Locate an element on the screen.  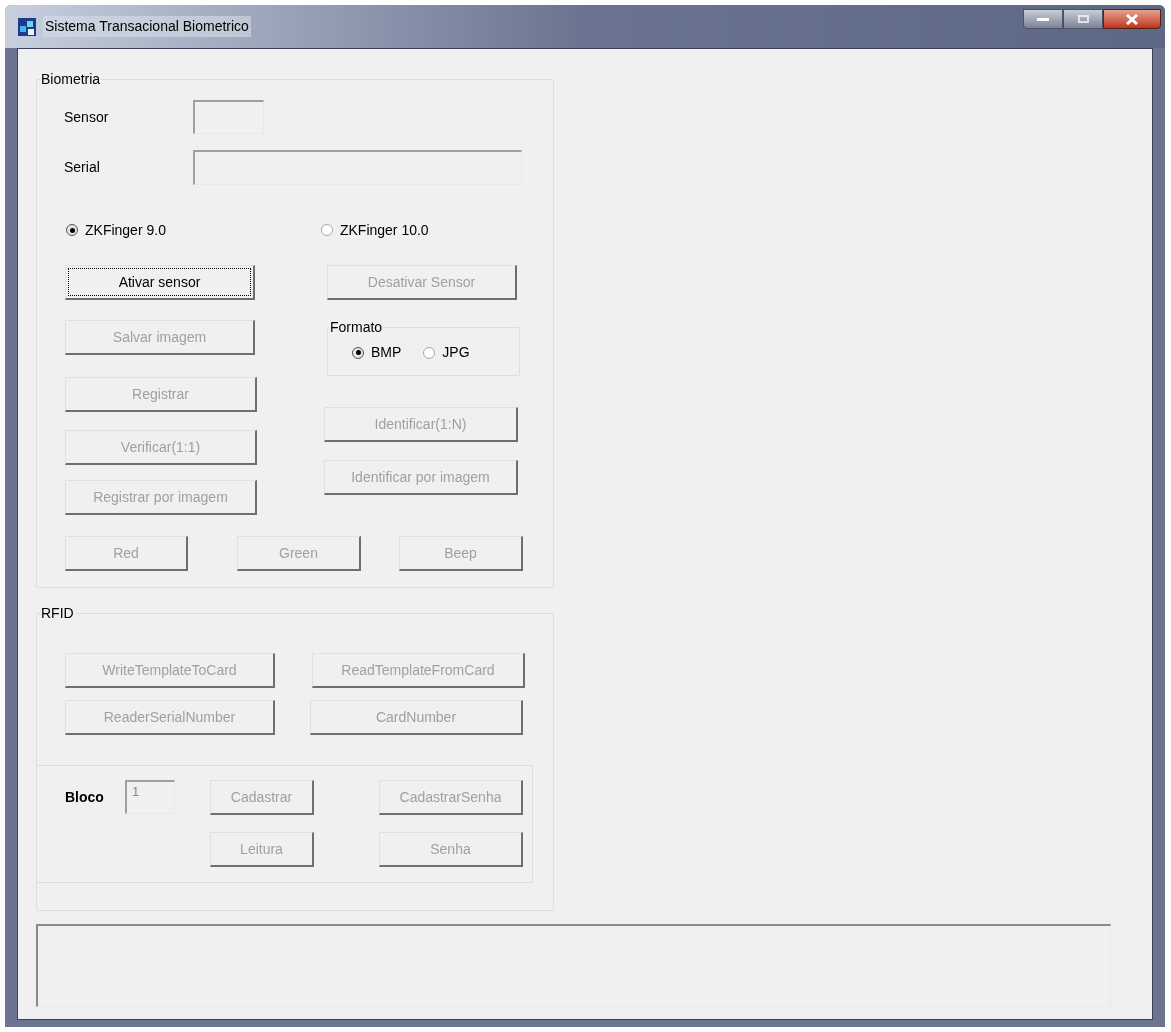
radio-button: ZKFinger 9.0 is located at coordinates (116, 230).